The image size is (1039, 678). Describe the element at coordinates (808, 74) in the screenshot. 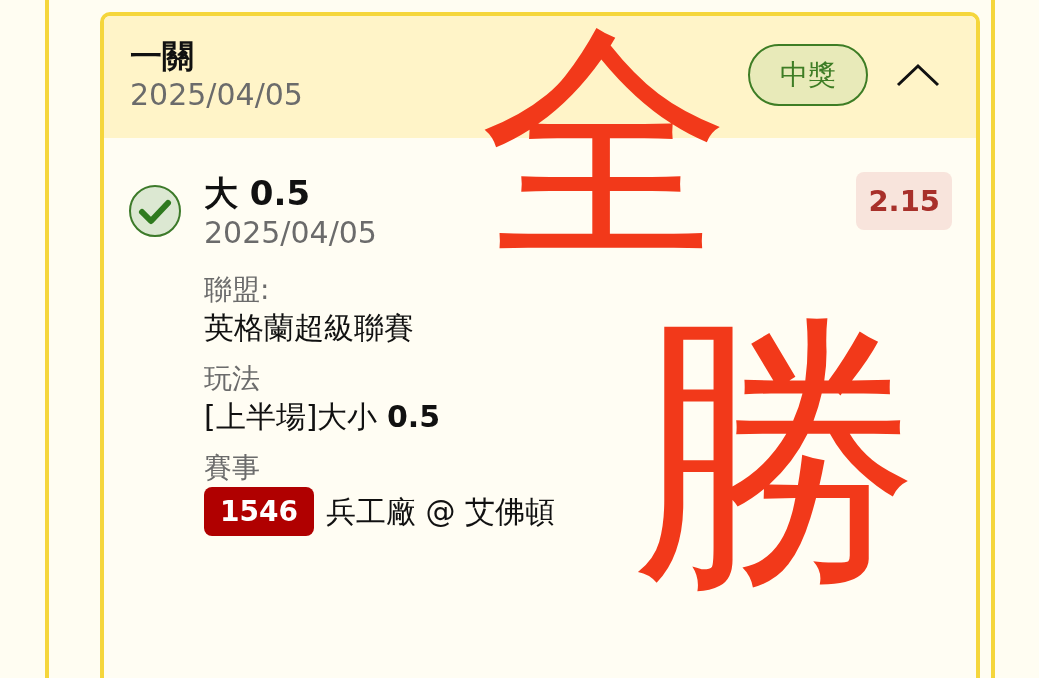

I see `status-badge: 中獎` at that location.